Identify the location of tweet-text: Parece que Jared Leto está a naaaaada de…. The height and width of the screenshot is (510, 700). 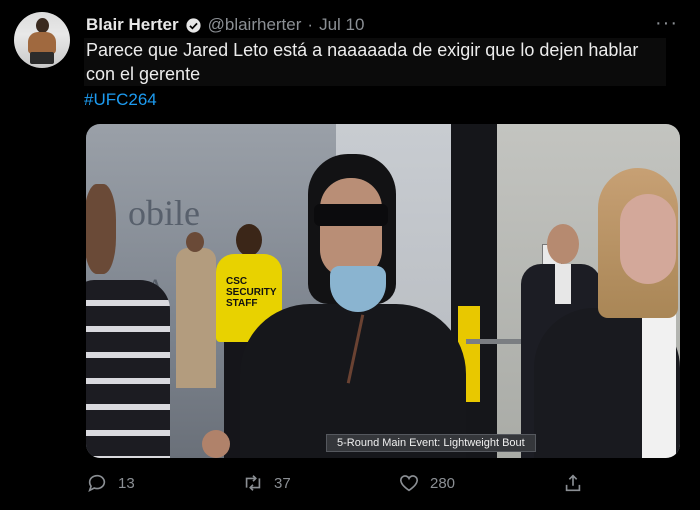
(375, 62).